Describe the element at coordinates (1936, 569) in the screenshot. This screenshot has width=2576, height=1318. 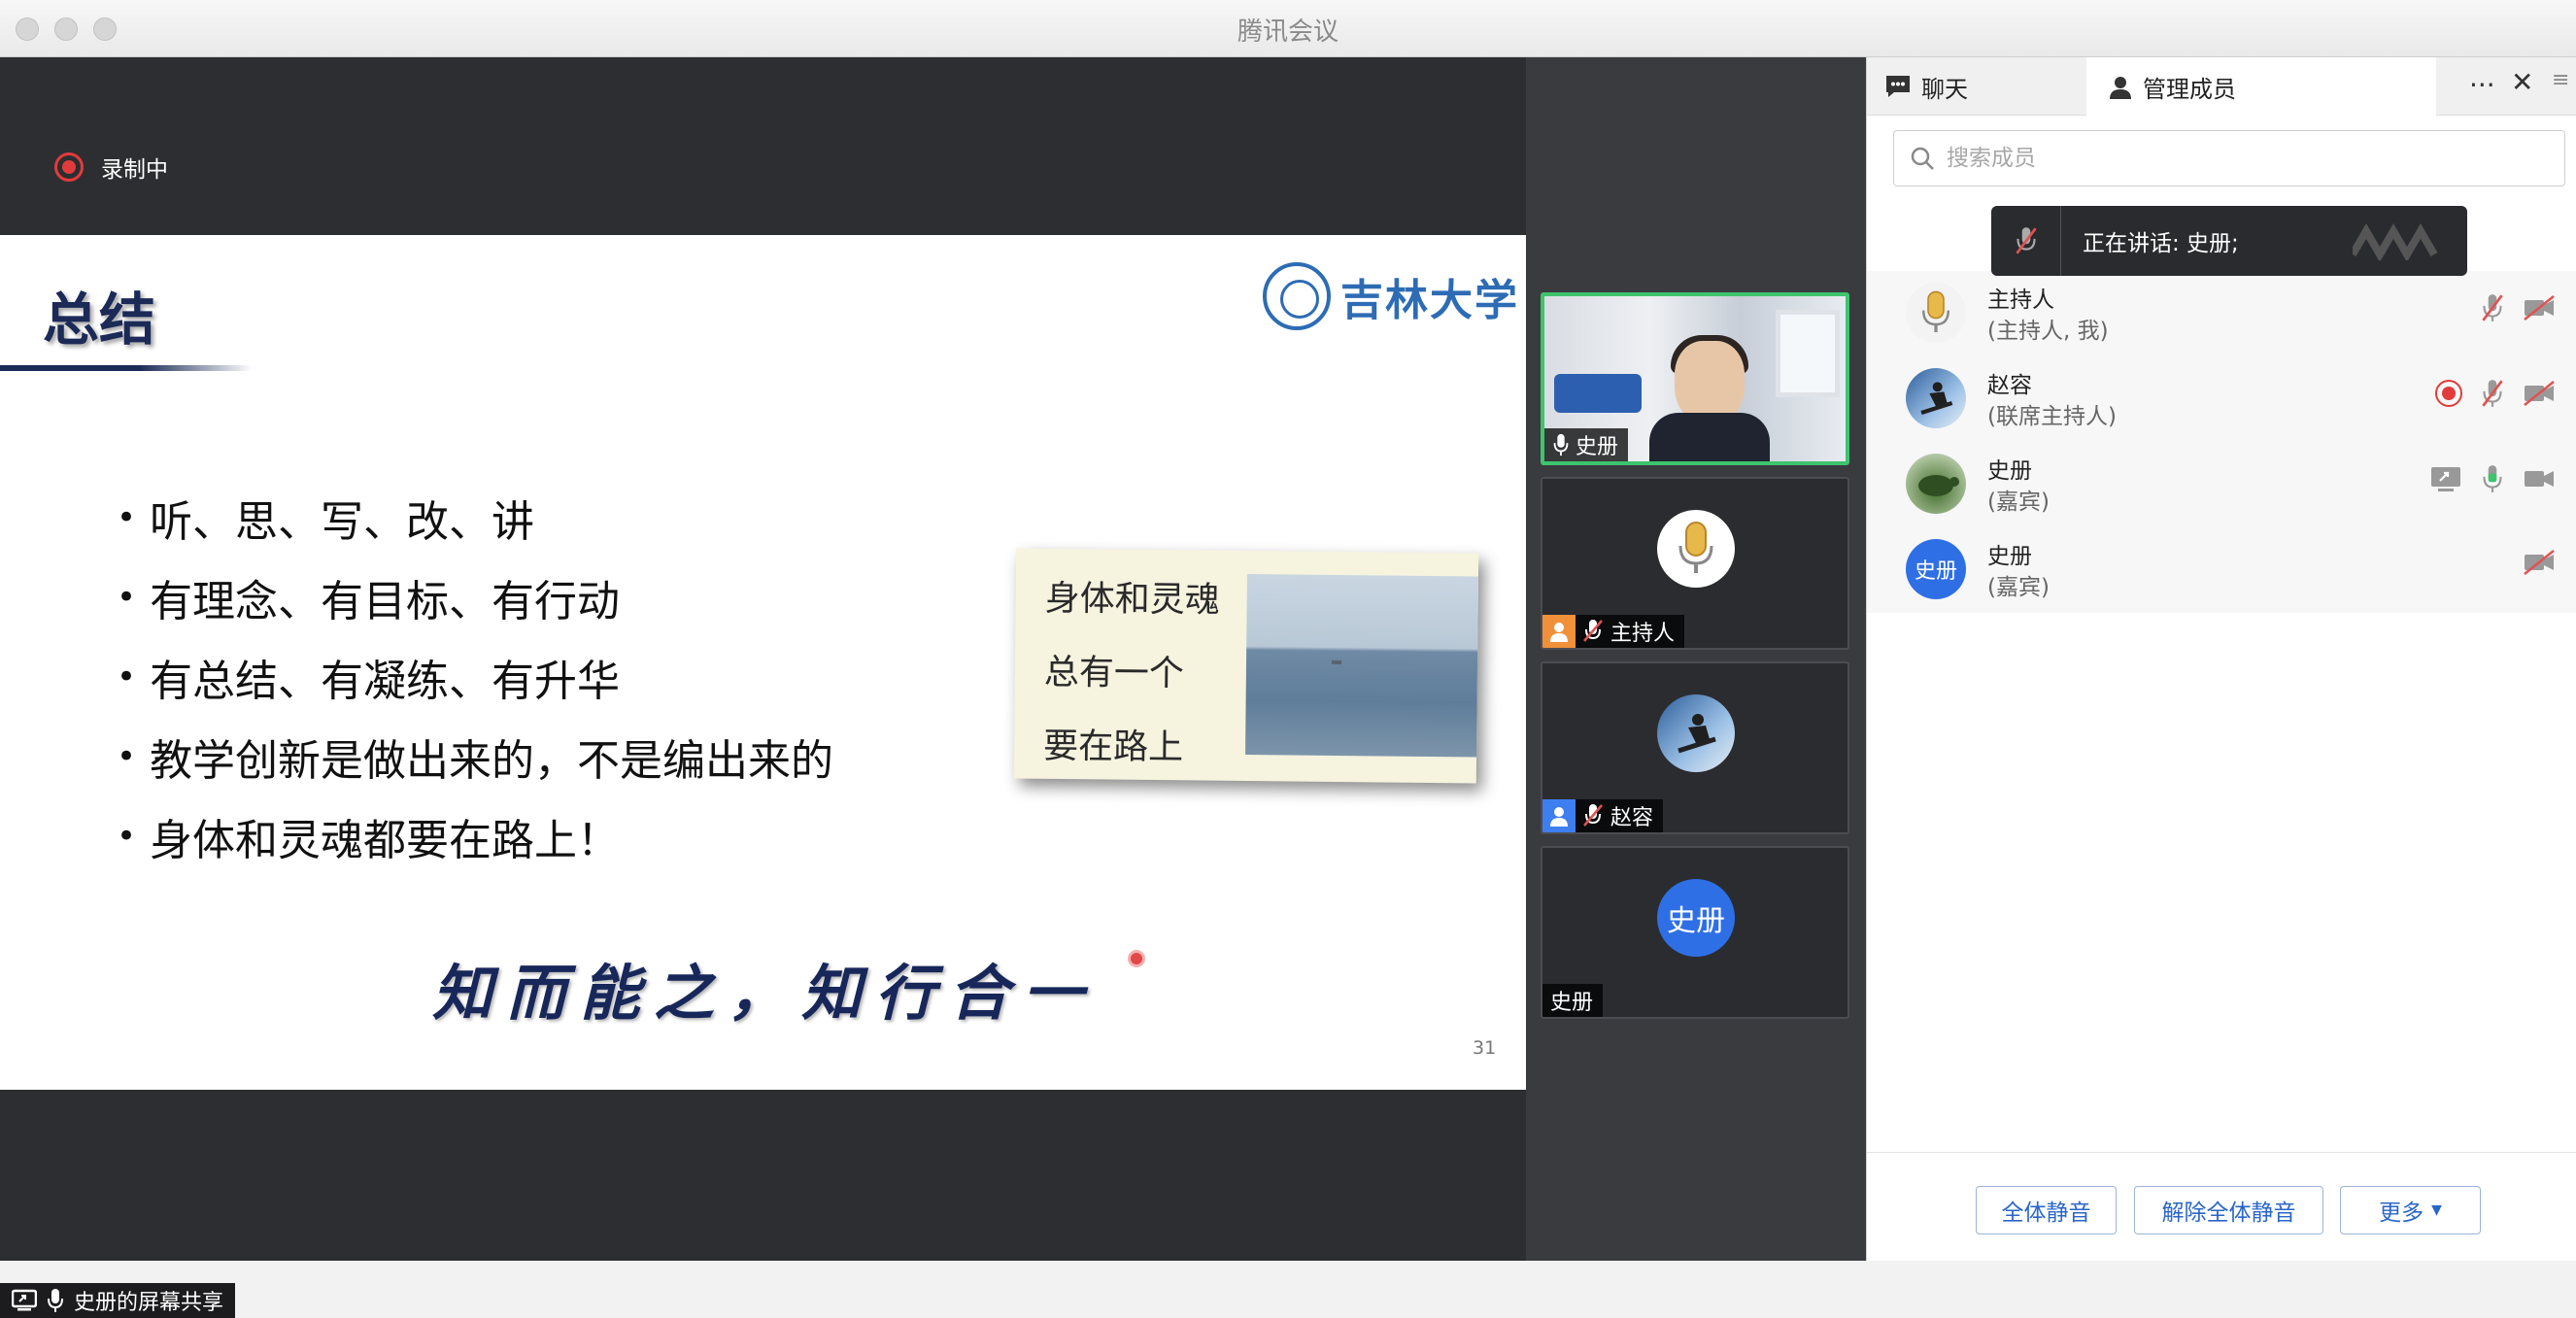
I see `member-avatar-text: 史册` at that location.